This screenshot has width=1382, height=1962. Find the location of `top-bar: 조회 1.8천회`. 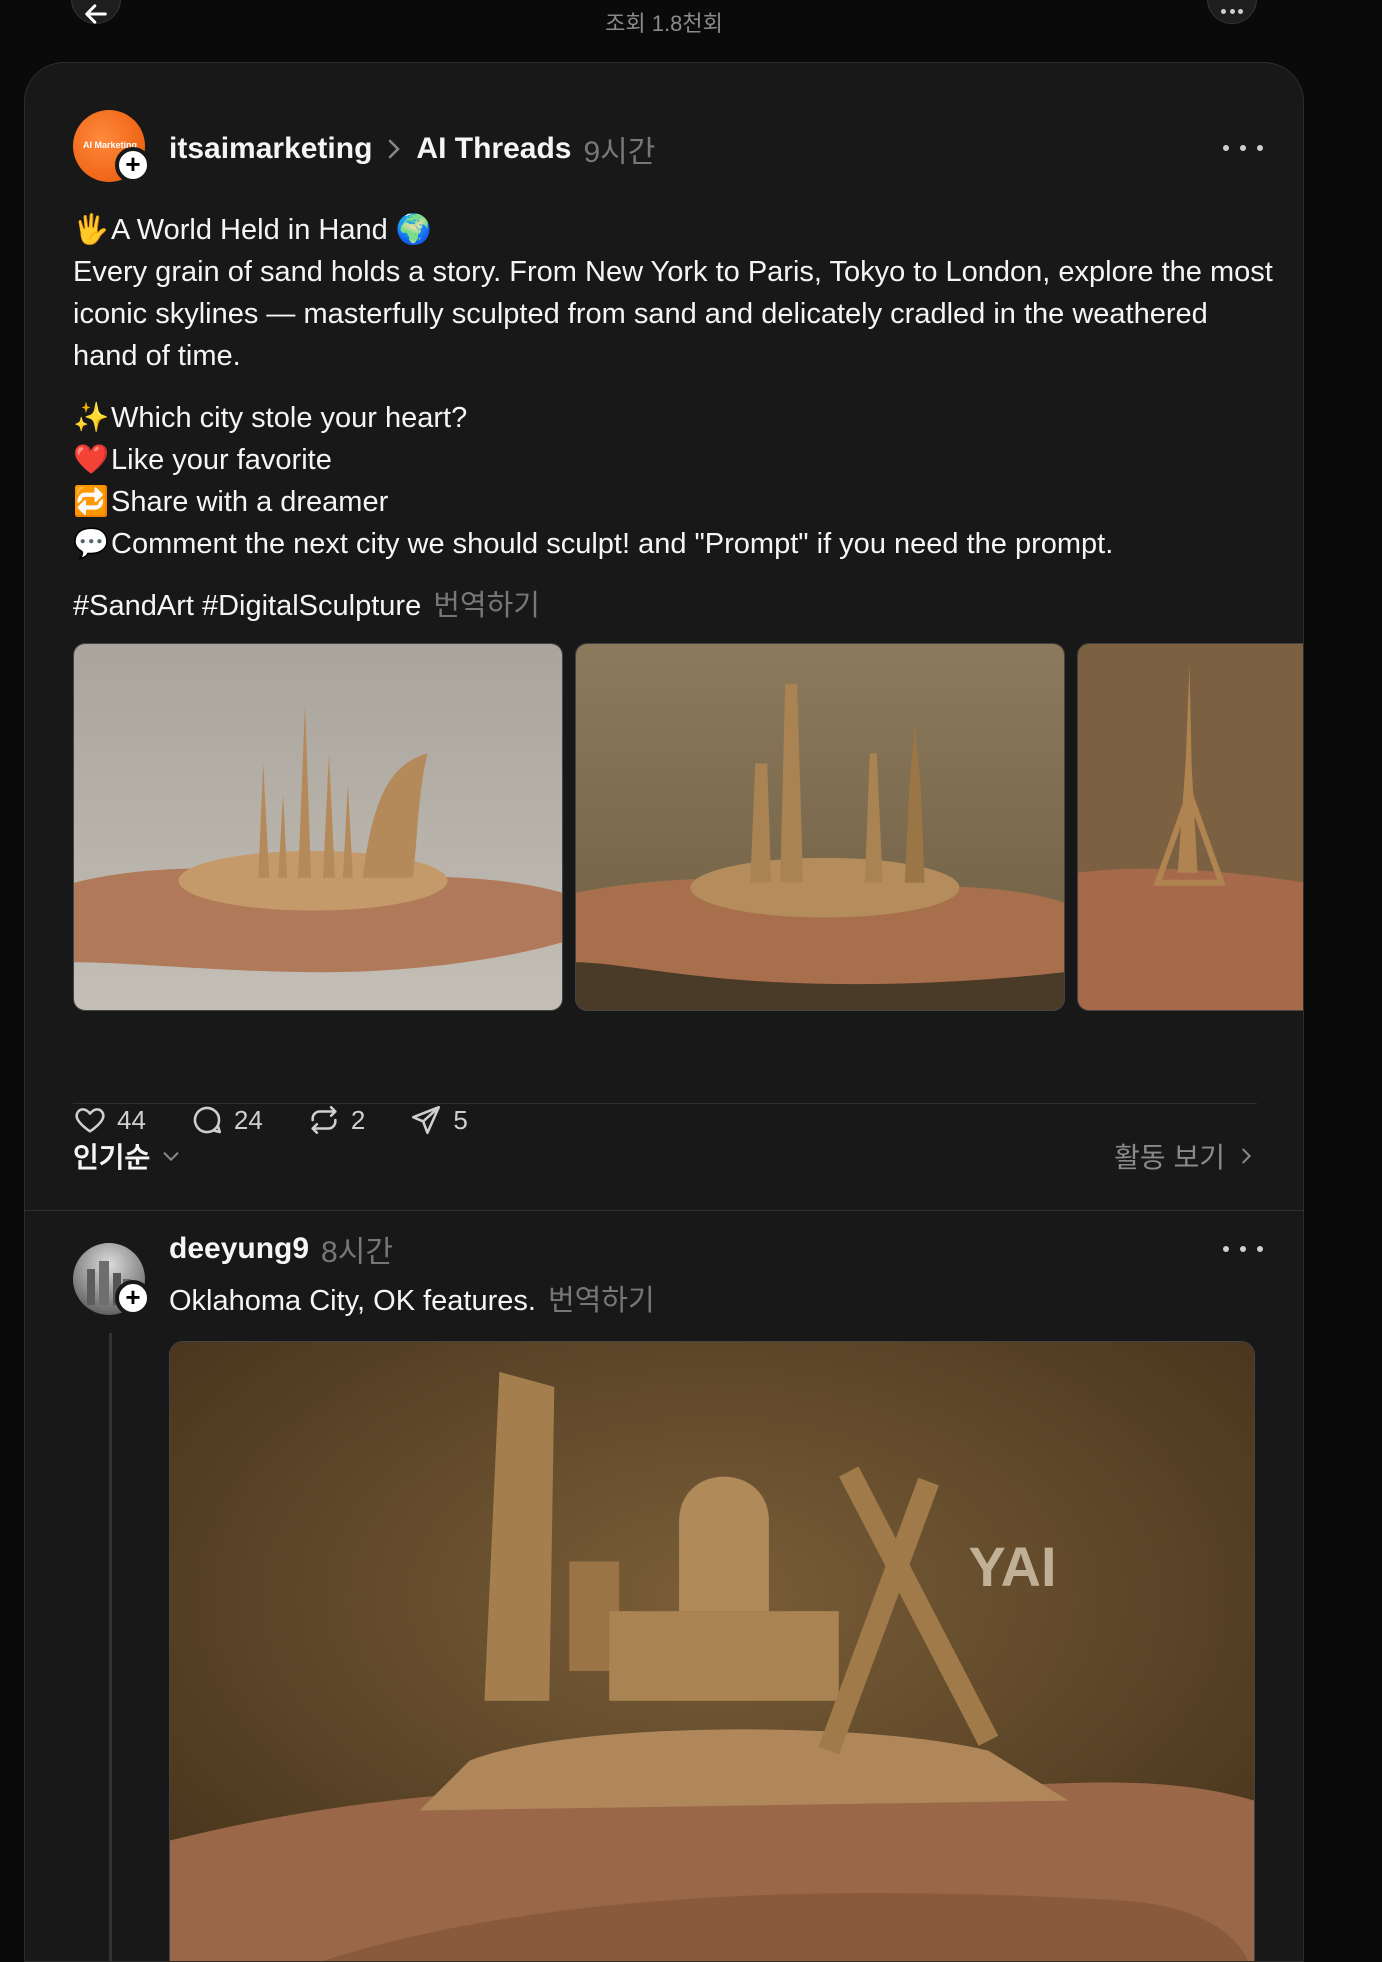

top-bar: 조회 1.8천회 is located at coordinates (691, 30).